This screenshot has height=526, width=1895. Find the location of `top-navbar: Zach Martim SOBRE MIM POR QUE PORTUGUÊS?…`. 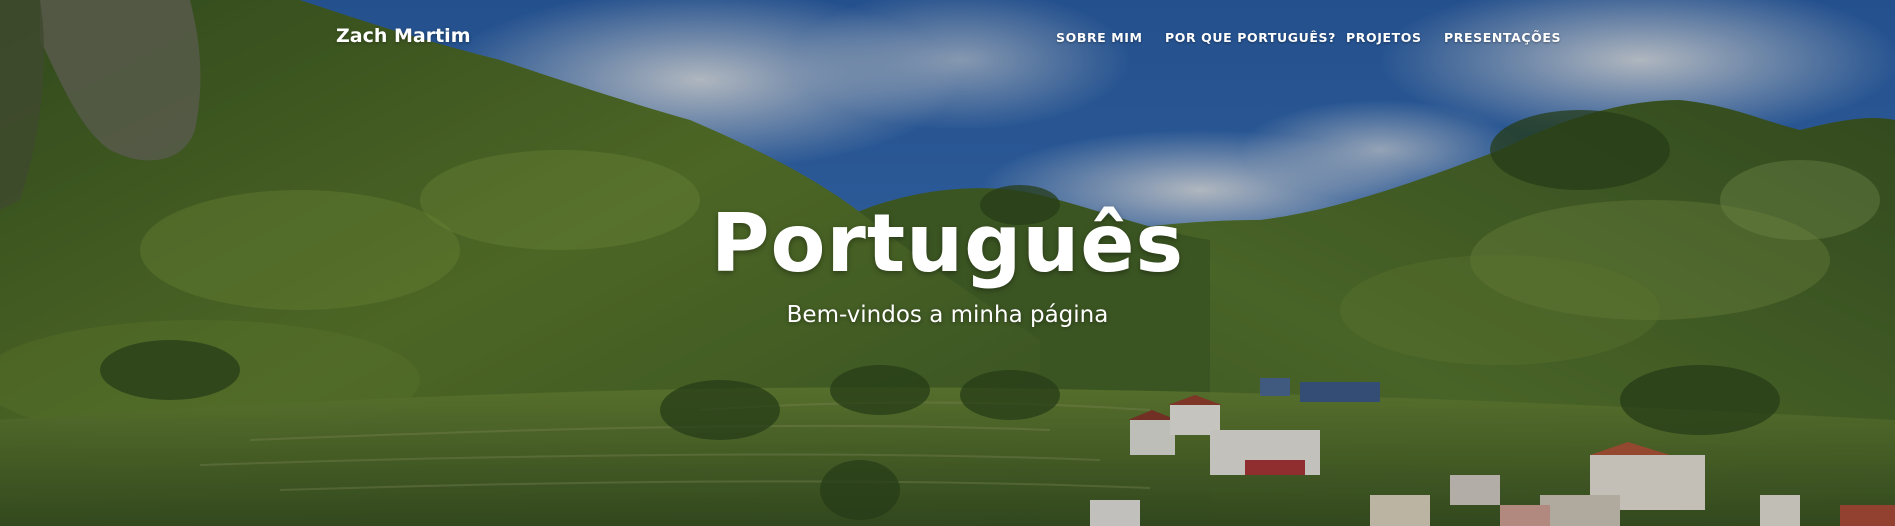

top-navbar: Zach Martim SOBRE MIM POR QUE PORTUGUÊS?… is located at coordinates (947, 38).